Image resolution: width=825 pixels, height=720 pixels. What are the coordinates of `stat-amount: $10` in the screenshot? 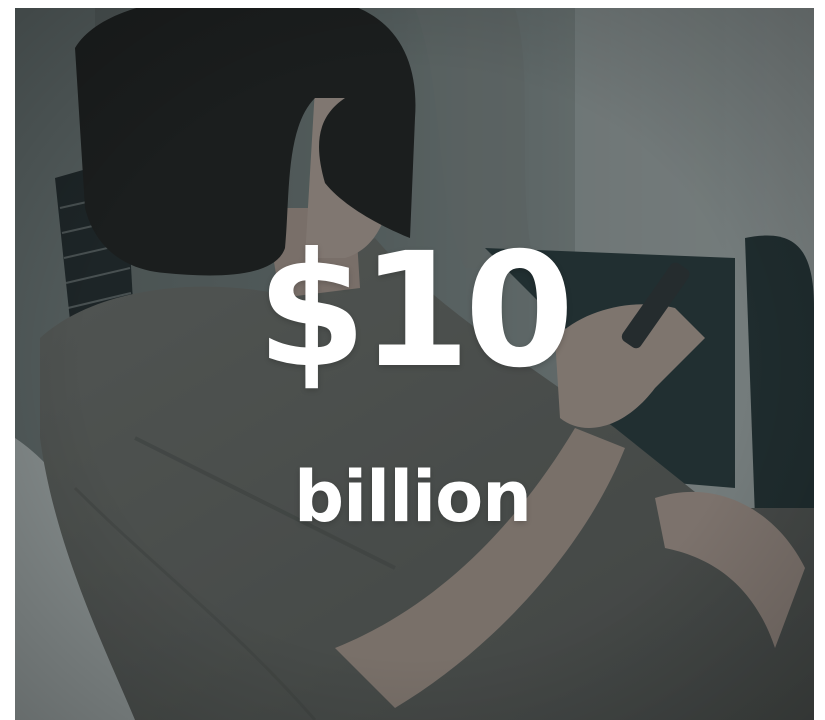 It's located at (415, 311).